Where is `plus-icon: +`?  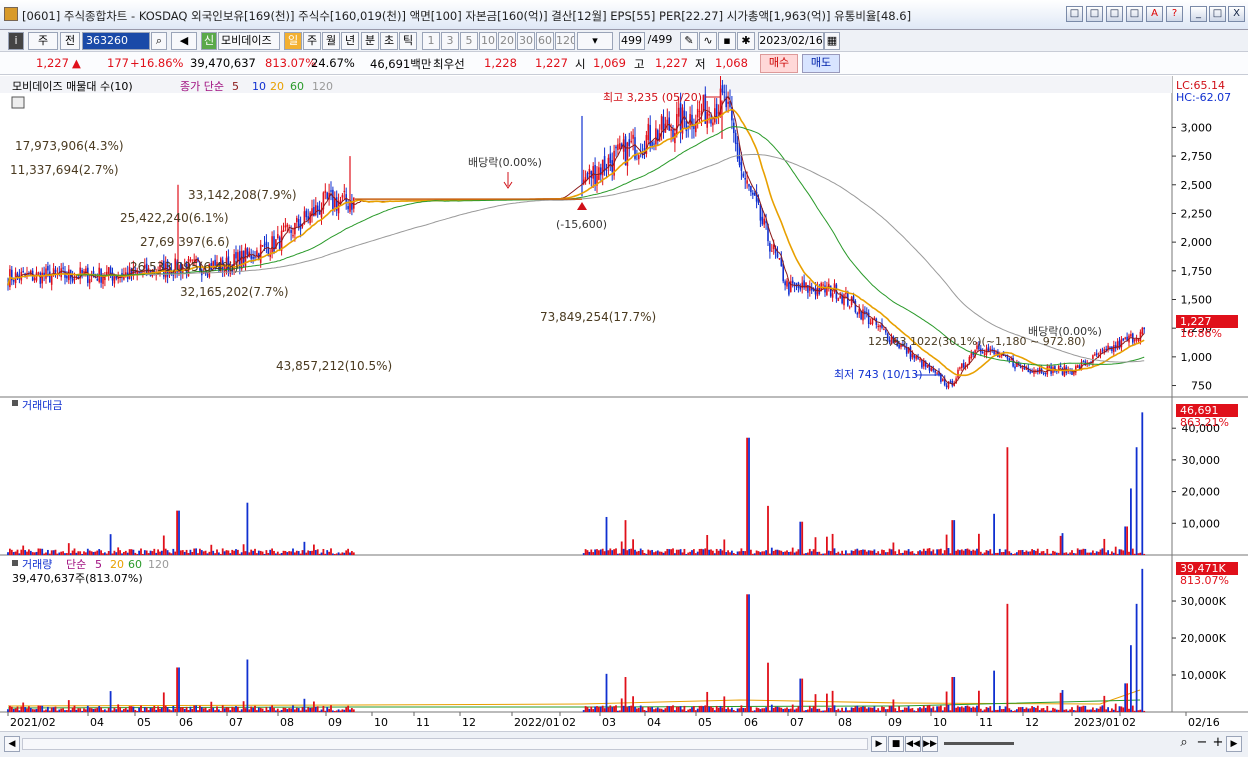
plus-icon: + is located at coordinates (1218, 744).